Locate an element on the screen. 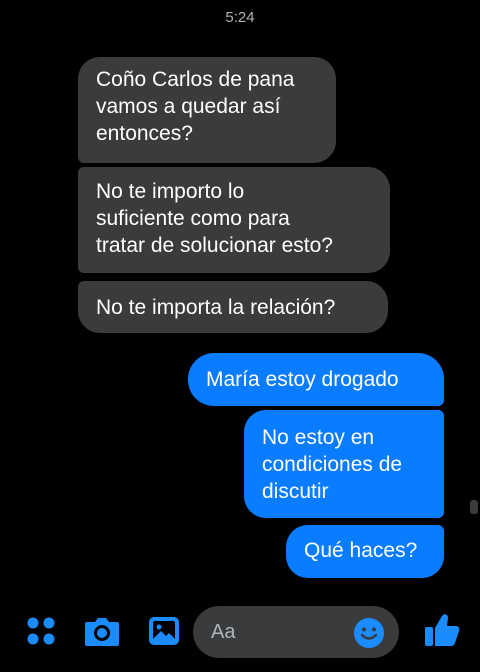  gallery-icon is located at coordinates (164, 631).